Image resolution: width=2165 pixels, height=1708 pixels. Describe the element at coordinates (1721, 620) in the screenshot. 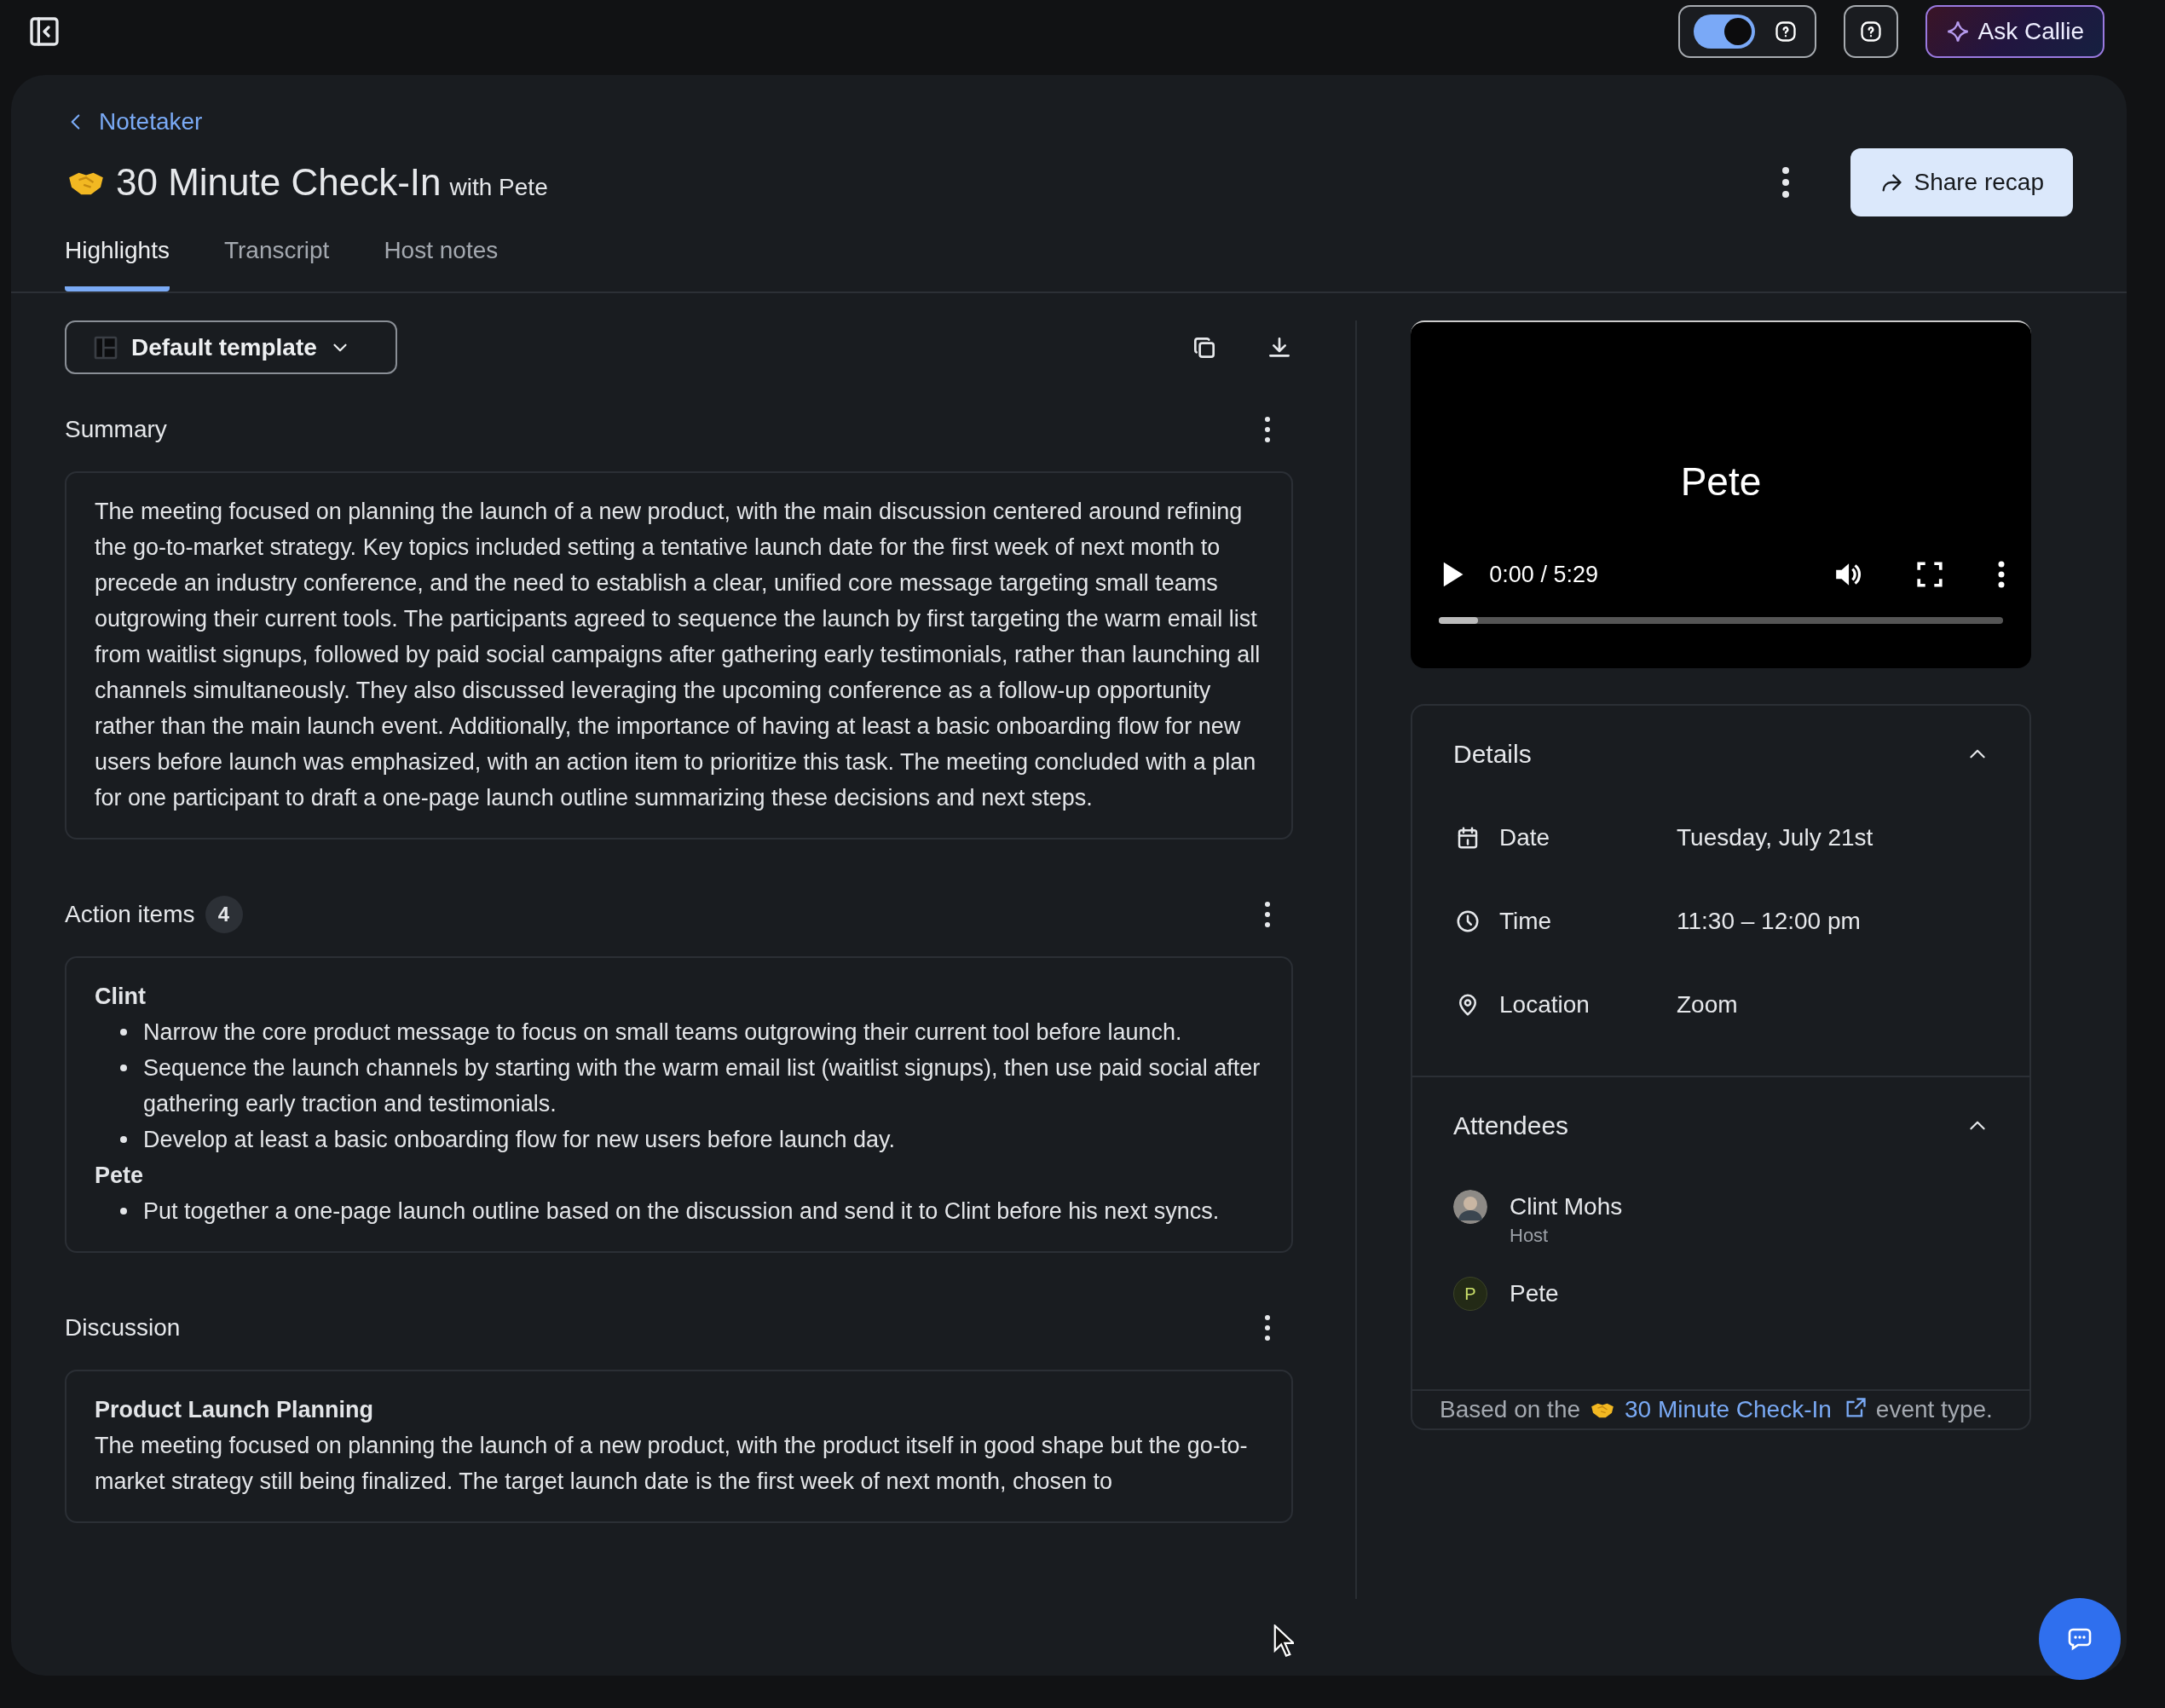

I see `video-progress-bar` at that location.